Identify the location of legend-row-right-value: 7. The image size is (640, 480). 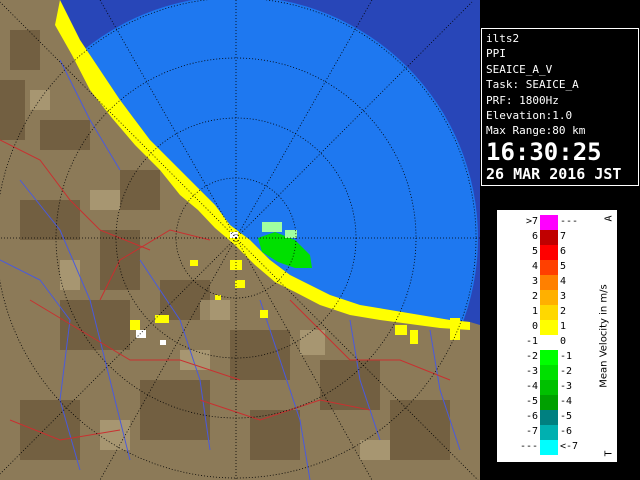
(563, 236).